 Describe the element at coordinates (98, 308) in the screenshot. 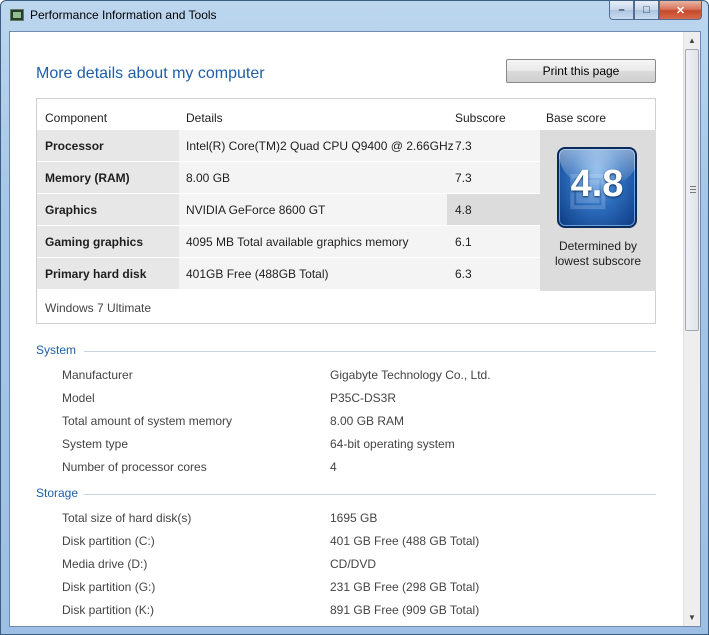

I see `os-edition: Windows 7 Ultimate` at that location.